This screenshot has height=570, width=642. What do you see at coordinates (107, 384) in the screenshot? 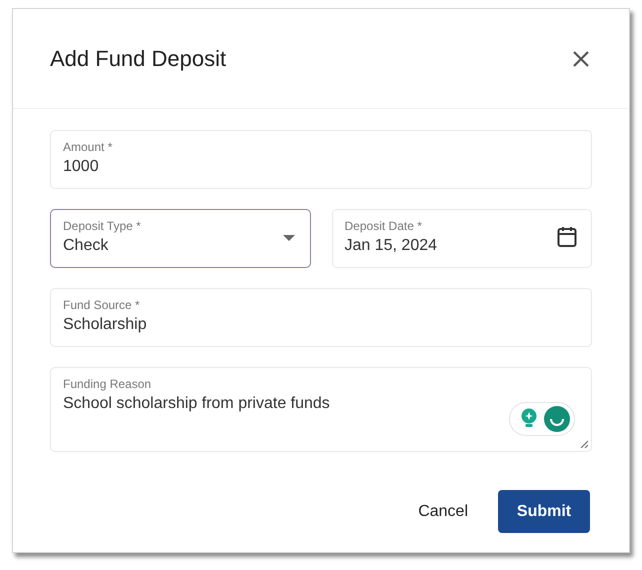
I see `field-label: Funding Reason` at bounding box center [107, 384].